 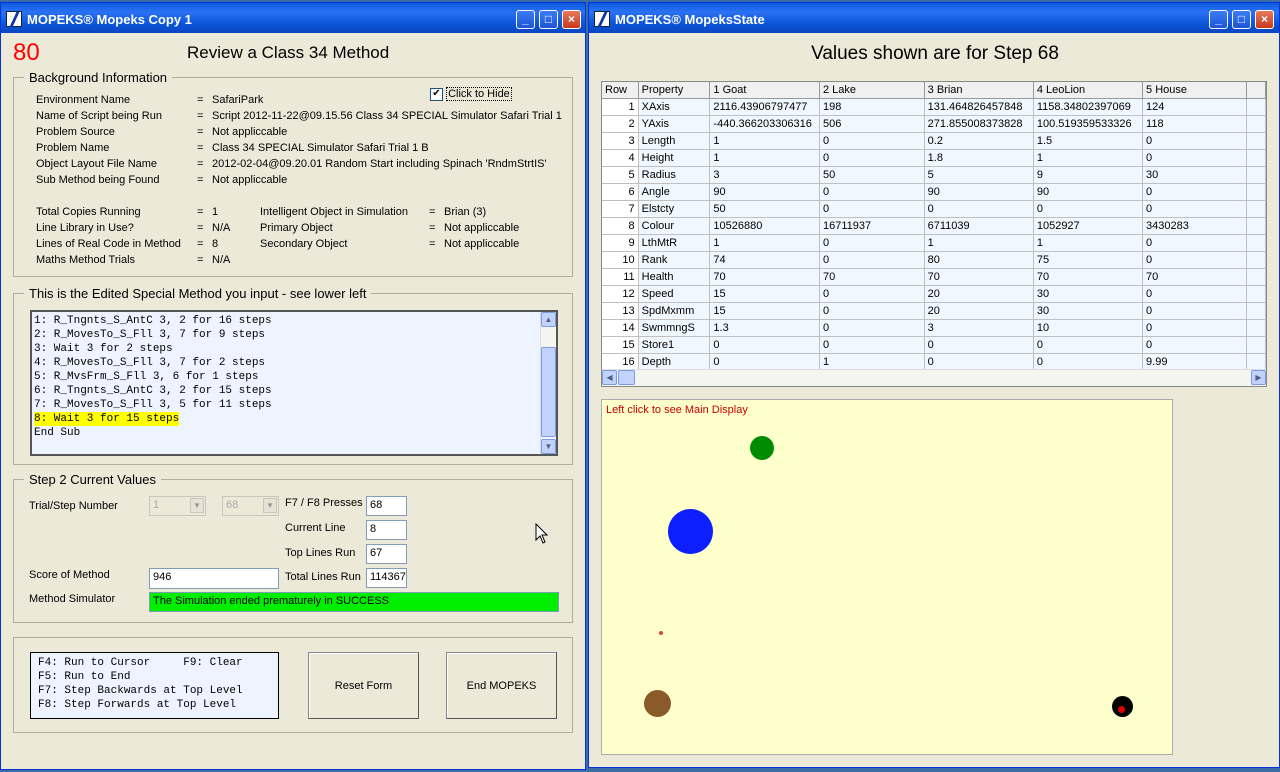 I want to click on step-select: 68 ▼, so click(x=250, y=506).